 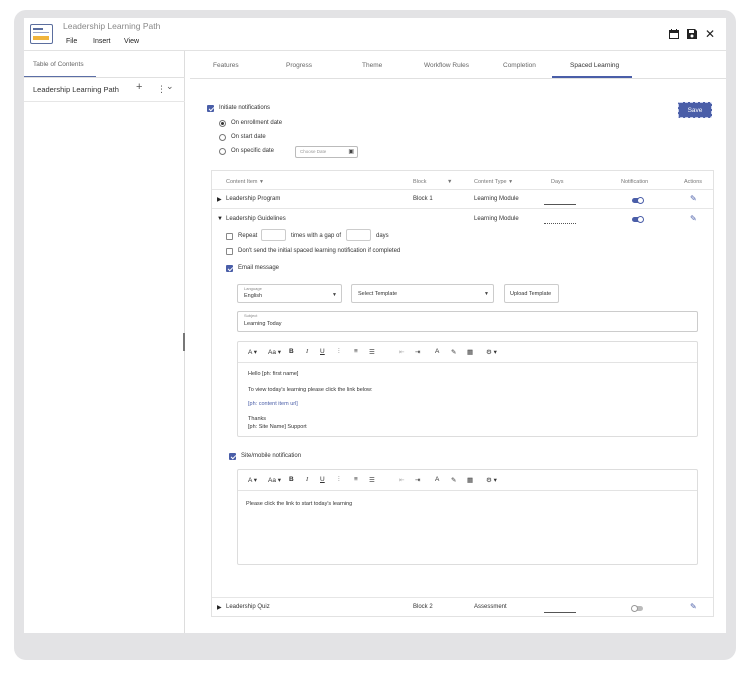 What do you see at coordinates (232, 456) in the screenshot?
I see `site-notification-checkbox` at bounding box center [232, 456].